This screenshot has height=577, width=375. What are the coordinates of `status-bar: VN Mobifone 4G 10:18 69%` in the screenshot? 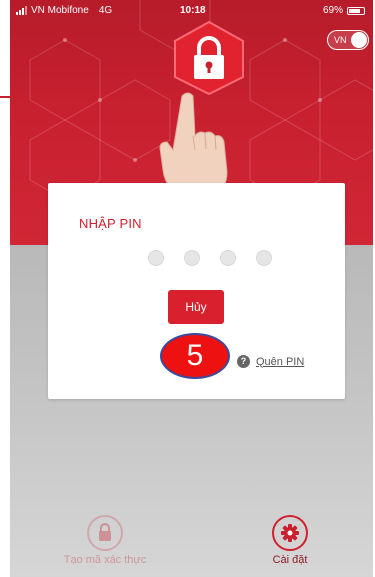 It's located at (191, 11).